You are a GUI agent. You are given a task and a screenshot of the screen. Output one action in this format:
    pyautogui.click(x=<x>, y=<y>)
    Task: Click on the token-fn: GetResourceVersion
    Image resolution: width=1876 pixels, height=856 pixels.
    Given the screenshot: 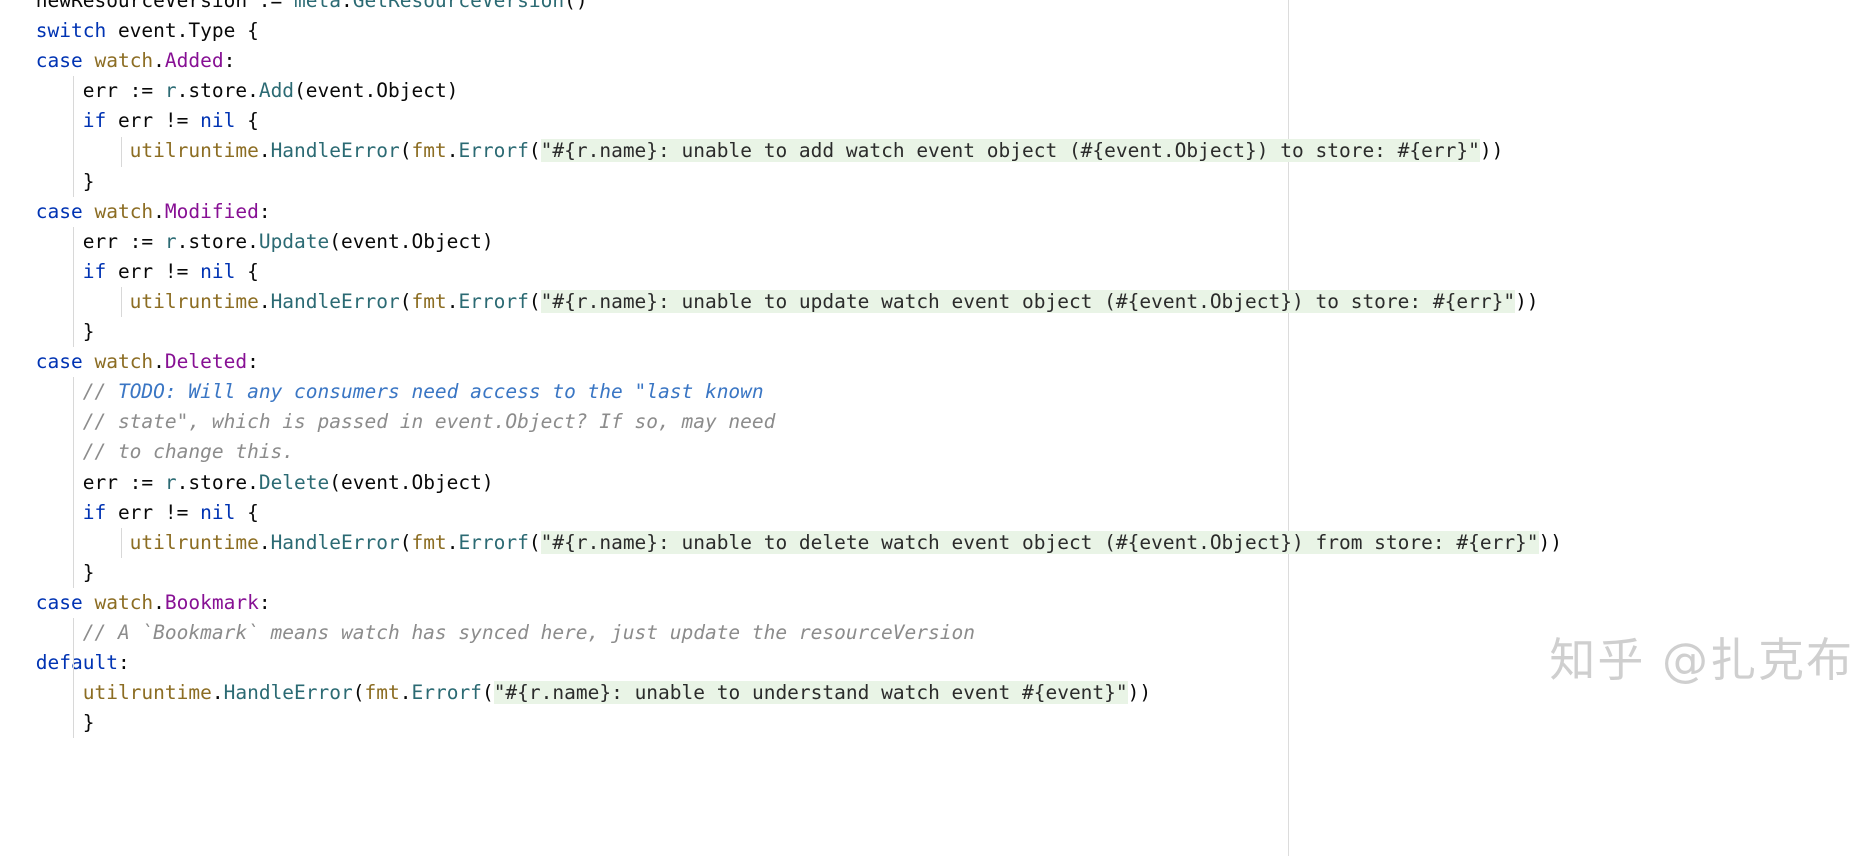 What is the action you would take?
    pyautogui.click(x=458, y=6)
    